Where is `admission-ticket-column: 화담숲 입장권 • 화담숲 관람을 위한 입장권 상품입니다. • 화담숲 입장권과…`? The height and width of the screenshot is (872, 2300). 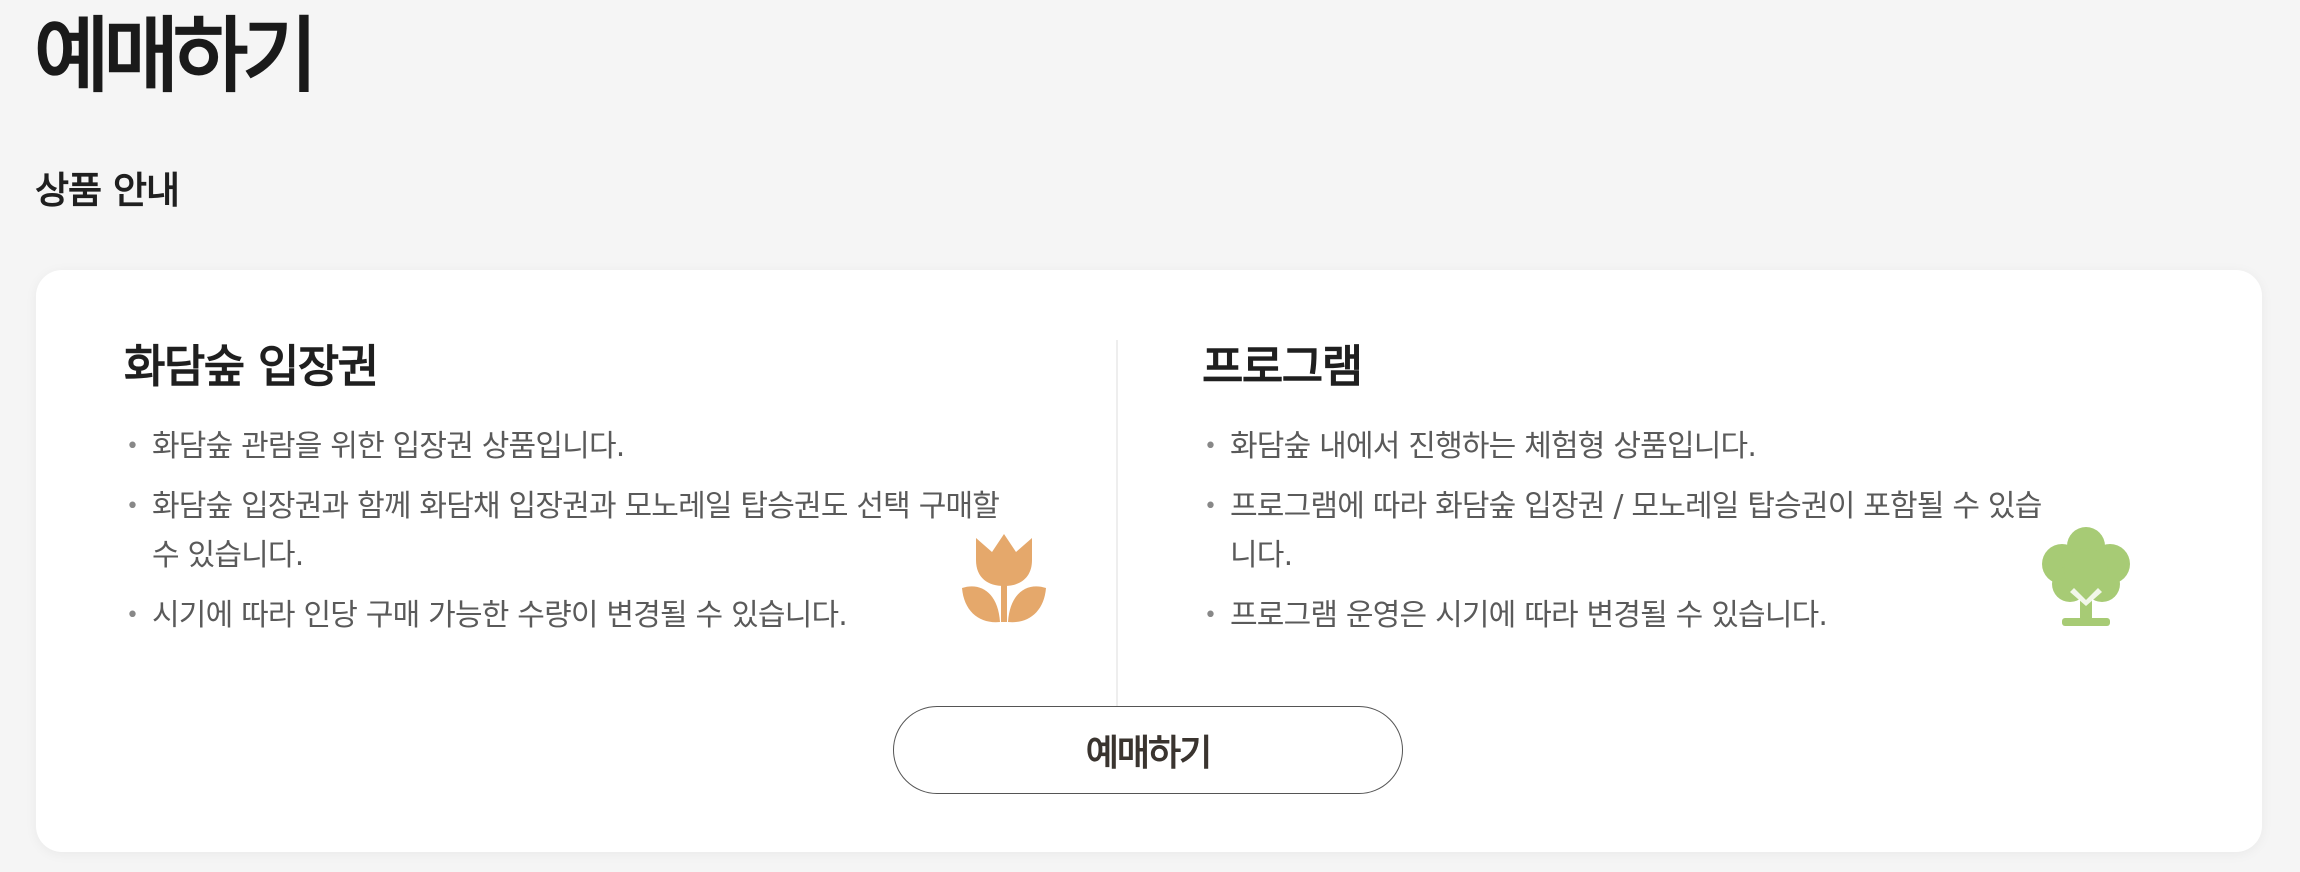 admission-ticket-column: 화담숲 입장권 • 화담숲 관람을 위한 입장권 상품입니다. • 화담숲 입장권과… is located at coordinates (574, 495).